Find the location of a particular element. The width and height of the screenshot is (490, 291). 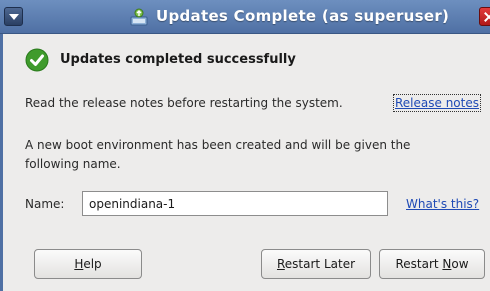

boot-env-text-line2: following name. is located at coordinates (73, 164).